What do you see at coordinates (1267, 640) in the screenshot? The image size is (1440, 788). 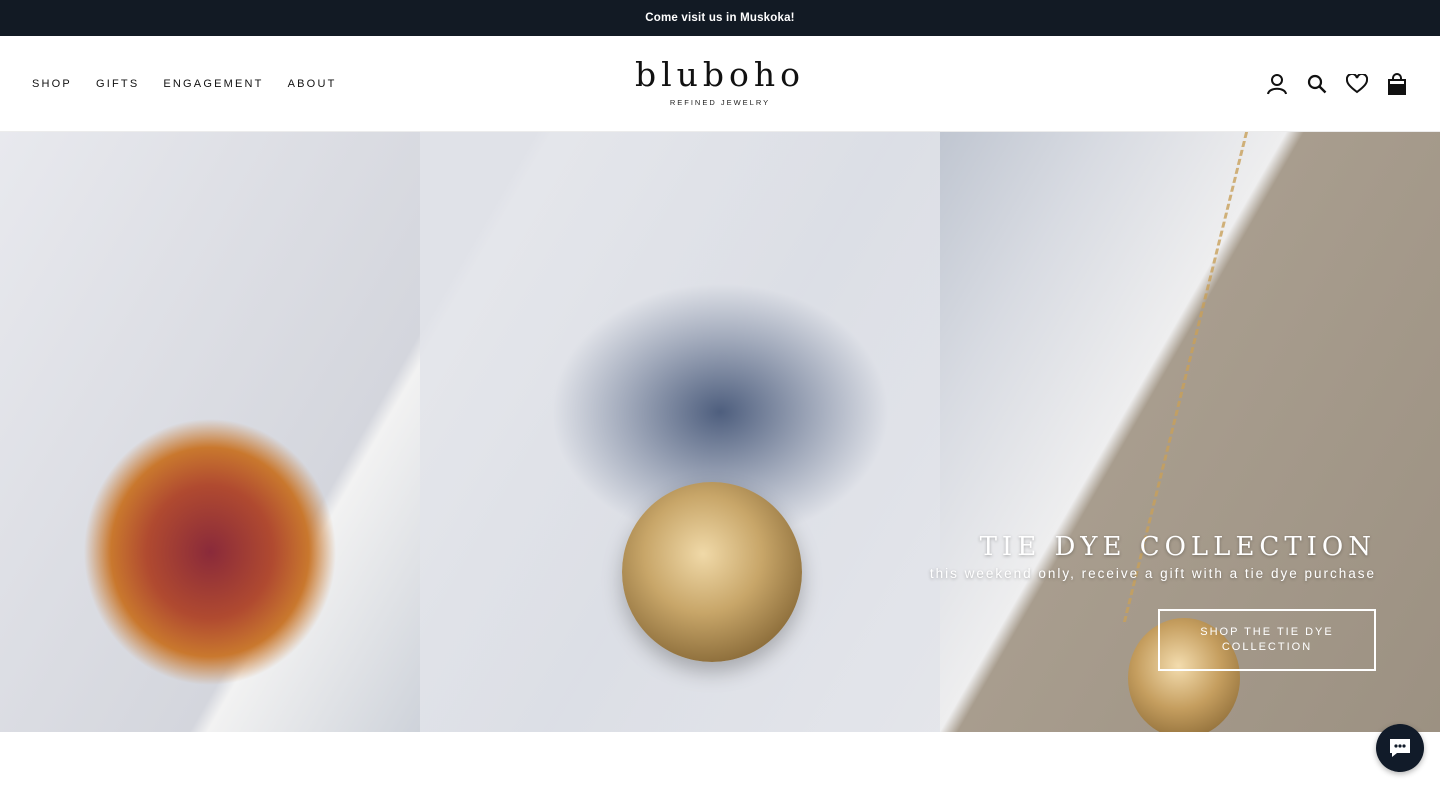 I see `shop-tie-dye-button: SHOP THE TIE DYE COLLECTION` at bounding box center [1267, 640].